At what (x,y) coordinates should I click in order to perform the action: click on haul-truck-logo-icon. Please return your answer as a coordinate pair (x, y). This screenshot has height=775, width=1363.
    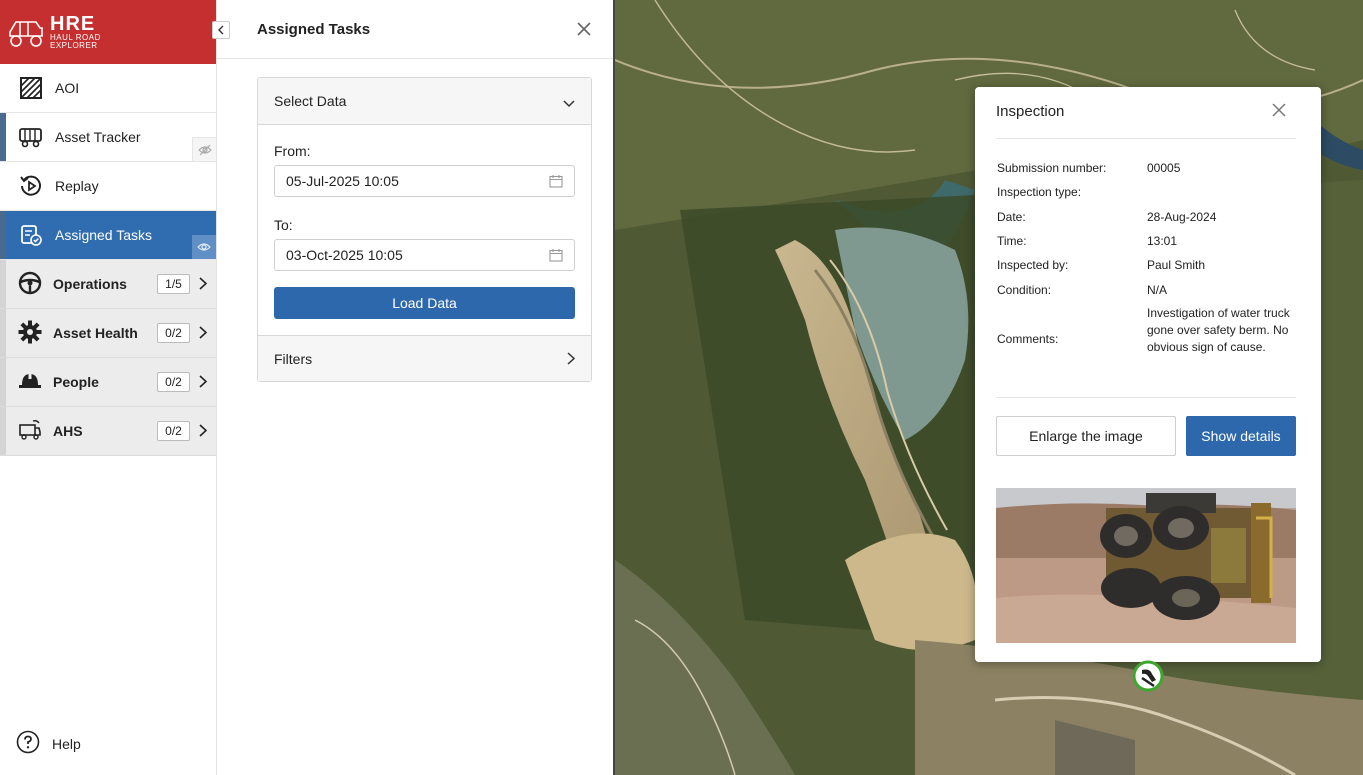
    Looking at the image, I should click on (26, 34).